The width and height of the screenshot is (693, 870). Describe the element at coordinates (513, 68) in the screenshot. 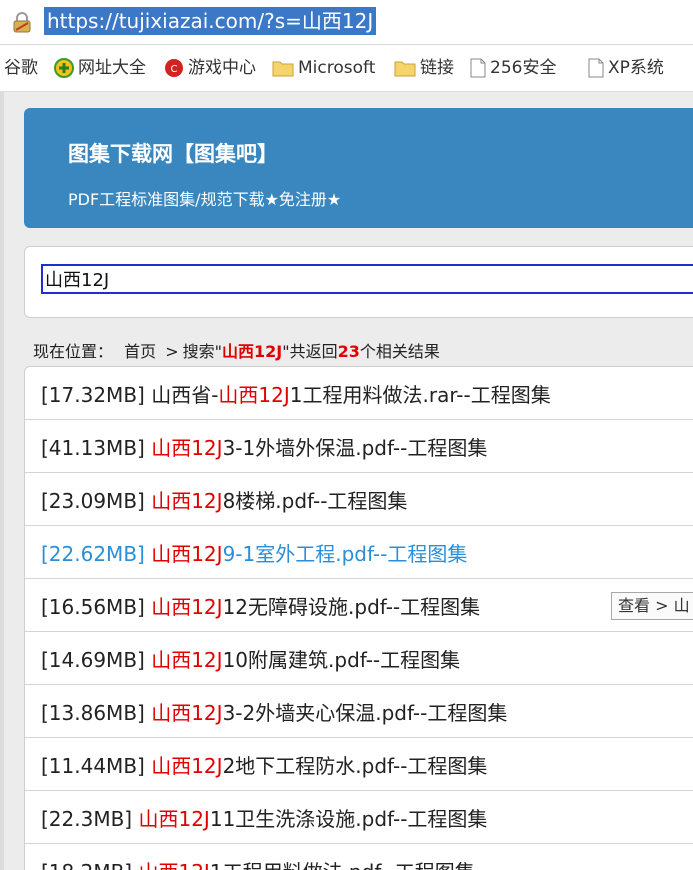

I see `bookmark-256-security: 256安全` at that location.